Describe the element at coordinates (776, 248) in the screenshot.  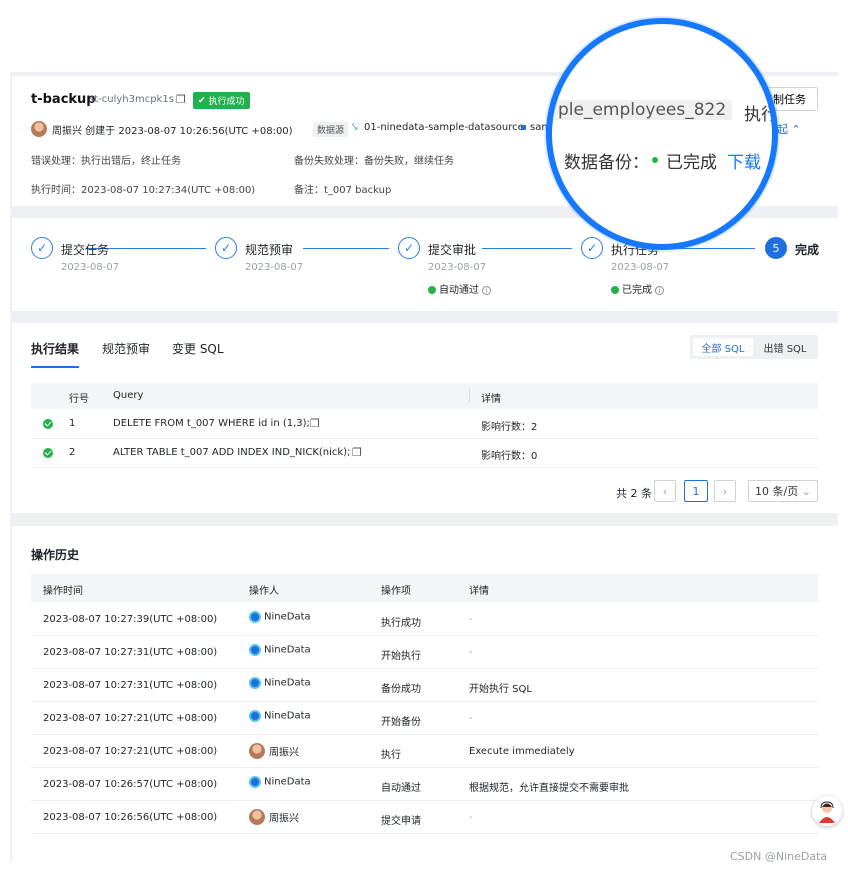
I see `step-number: 5` at that location.